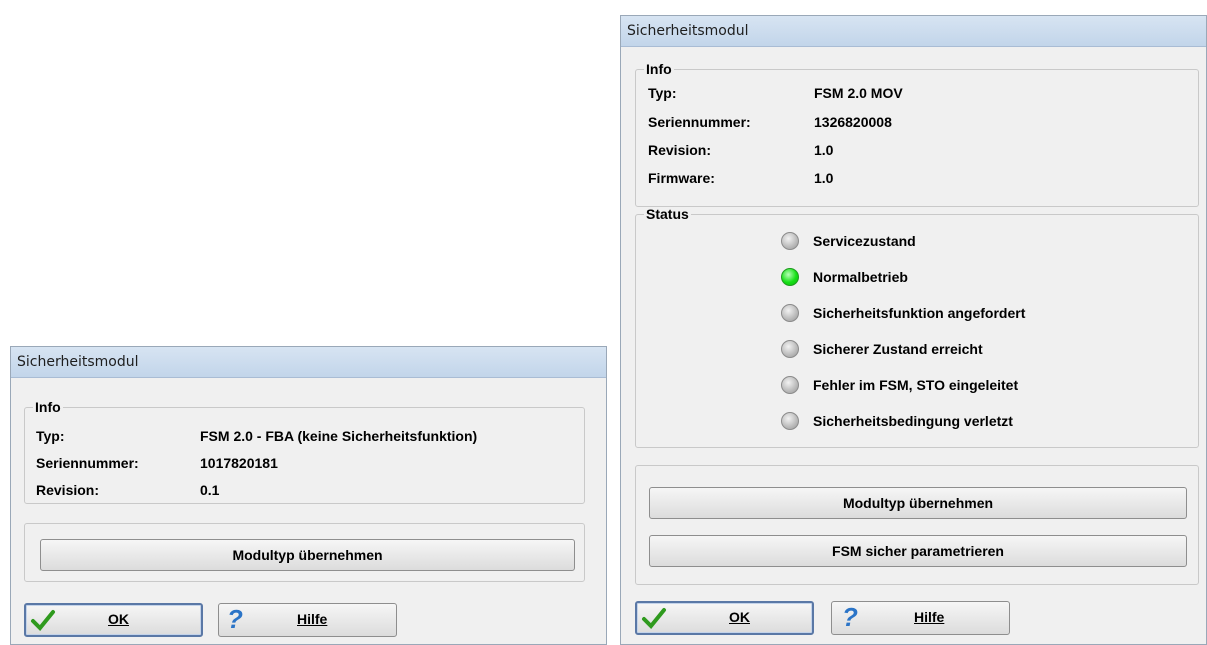 This screenshot has width=1207, height=645. Describe the element at coordinates (853, 122) in the screenshot. I see `serial-value: 1326820008` at that location.